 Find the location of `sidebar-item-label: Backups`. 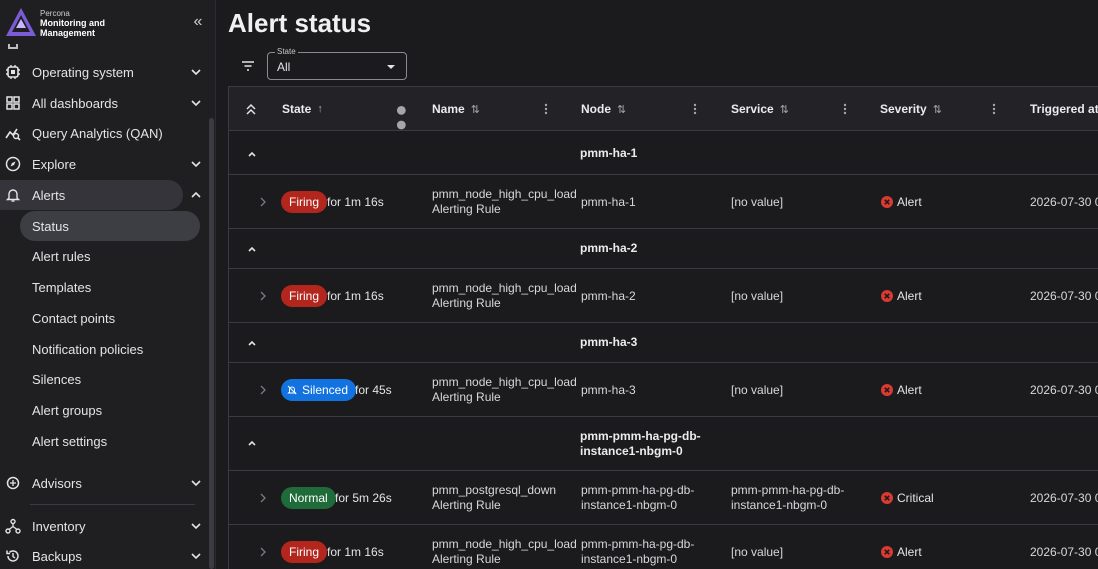

sidebar-item-label: Backups is located at coordinates (57, 556).